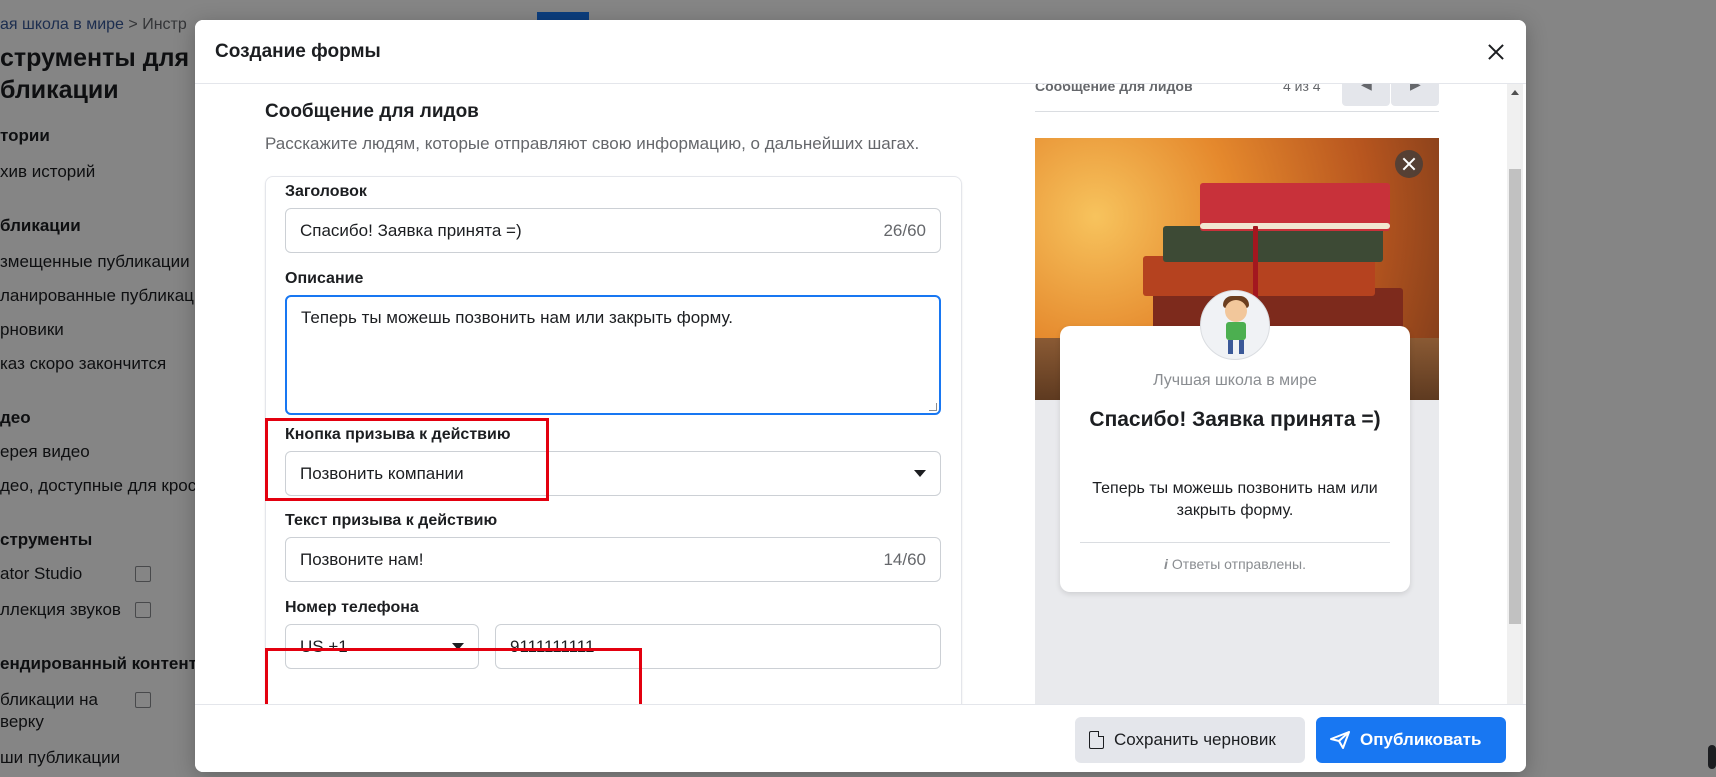  I want to click on page-scrollbar-thumb, so click(1712, 757).